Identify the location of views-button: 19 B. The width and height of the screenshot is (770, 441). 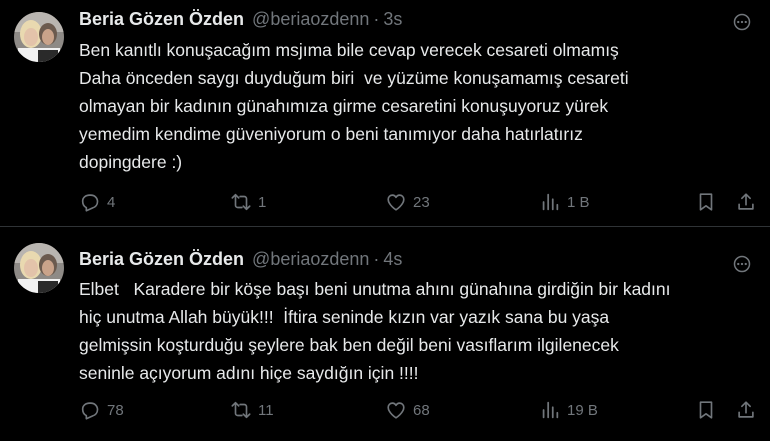
(568, 410).